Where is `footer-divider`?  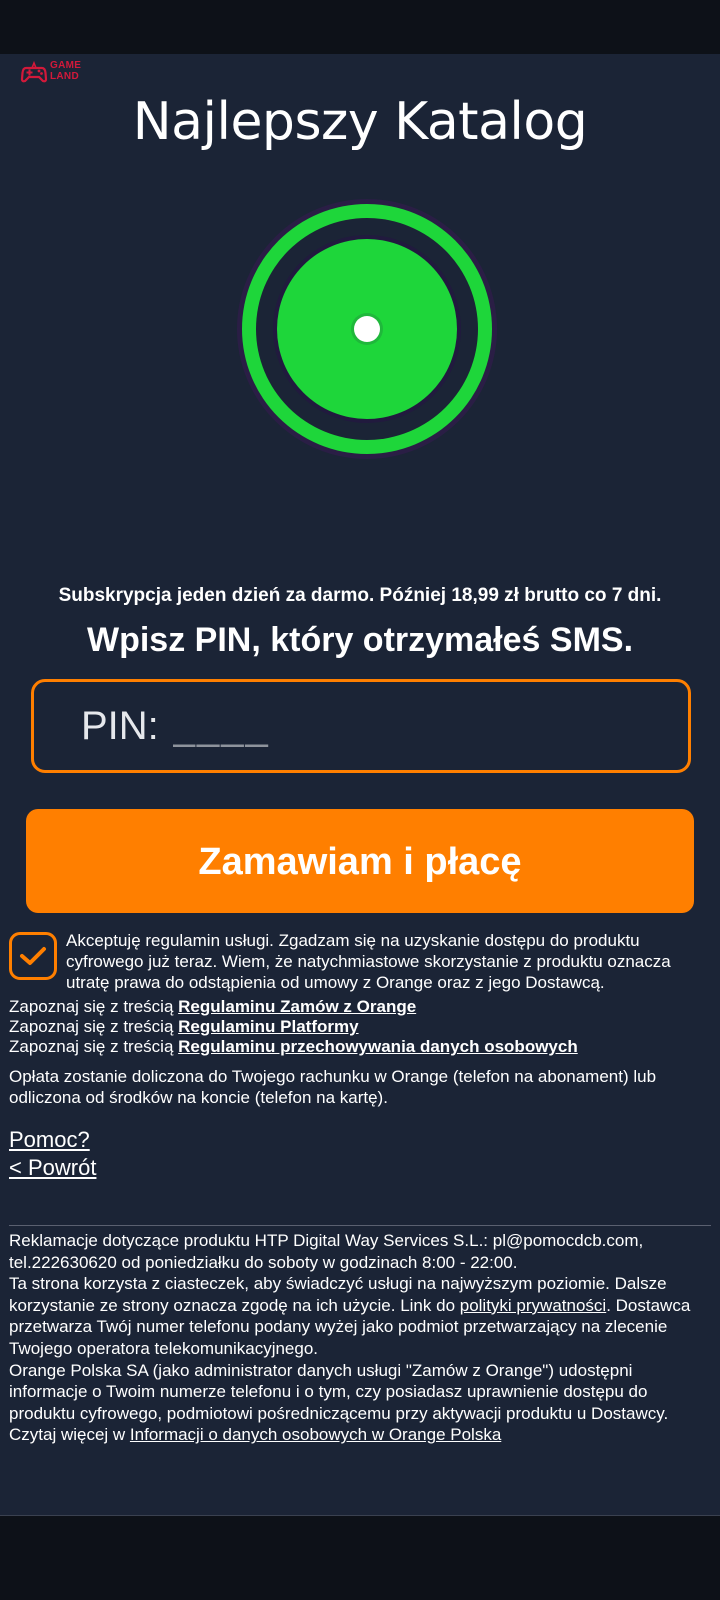 footer-divider is located at coordinates (360, 1225).